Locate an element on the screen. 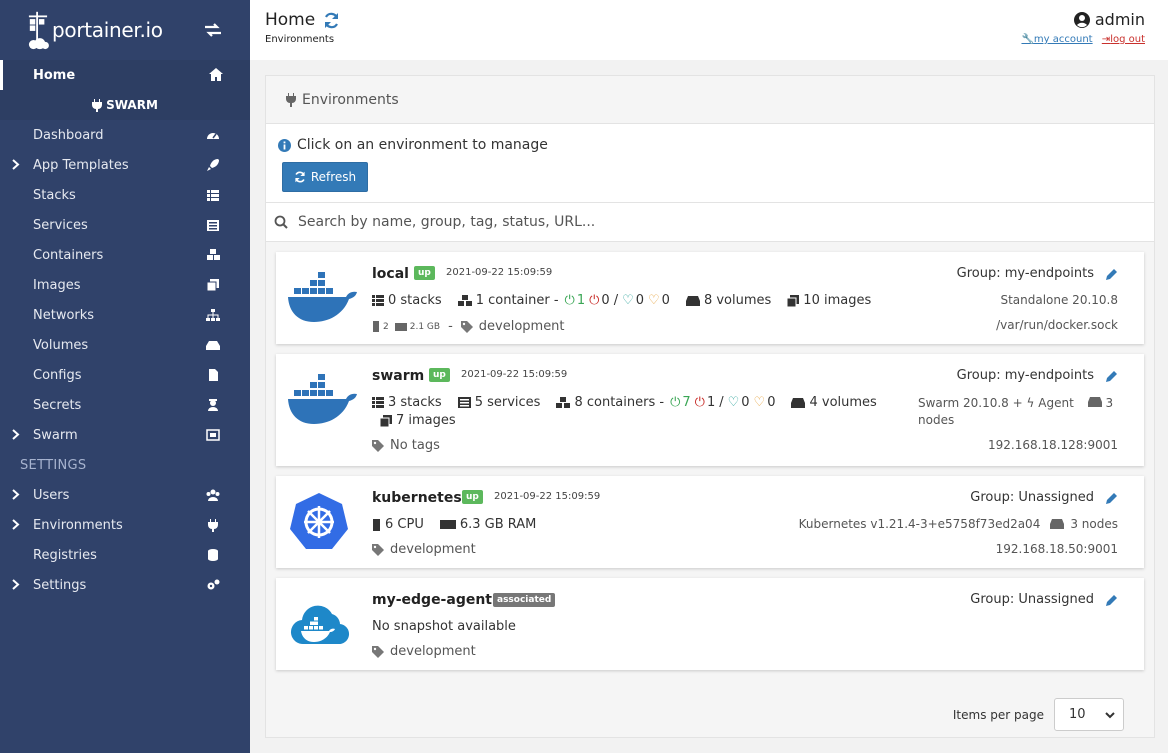 Image resolution: width=1168 pixels, height=753 pixels. images-count: 10 images is located at coordinates (837, 300).